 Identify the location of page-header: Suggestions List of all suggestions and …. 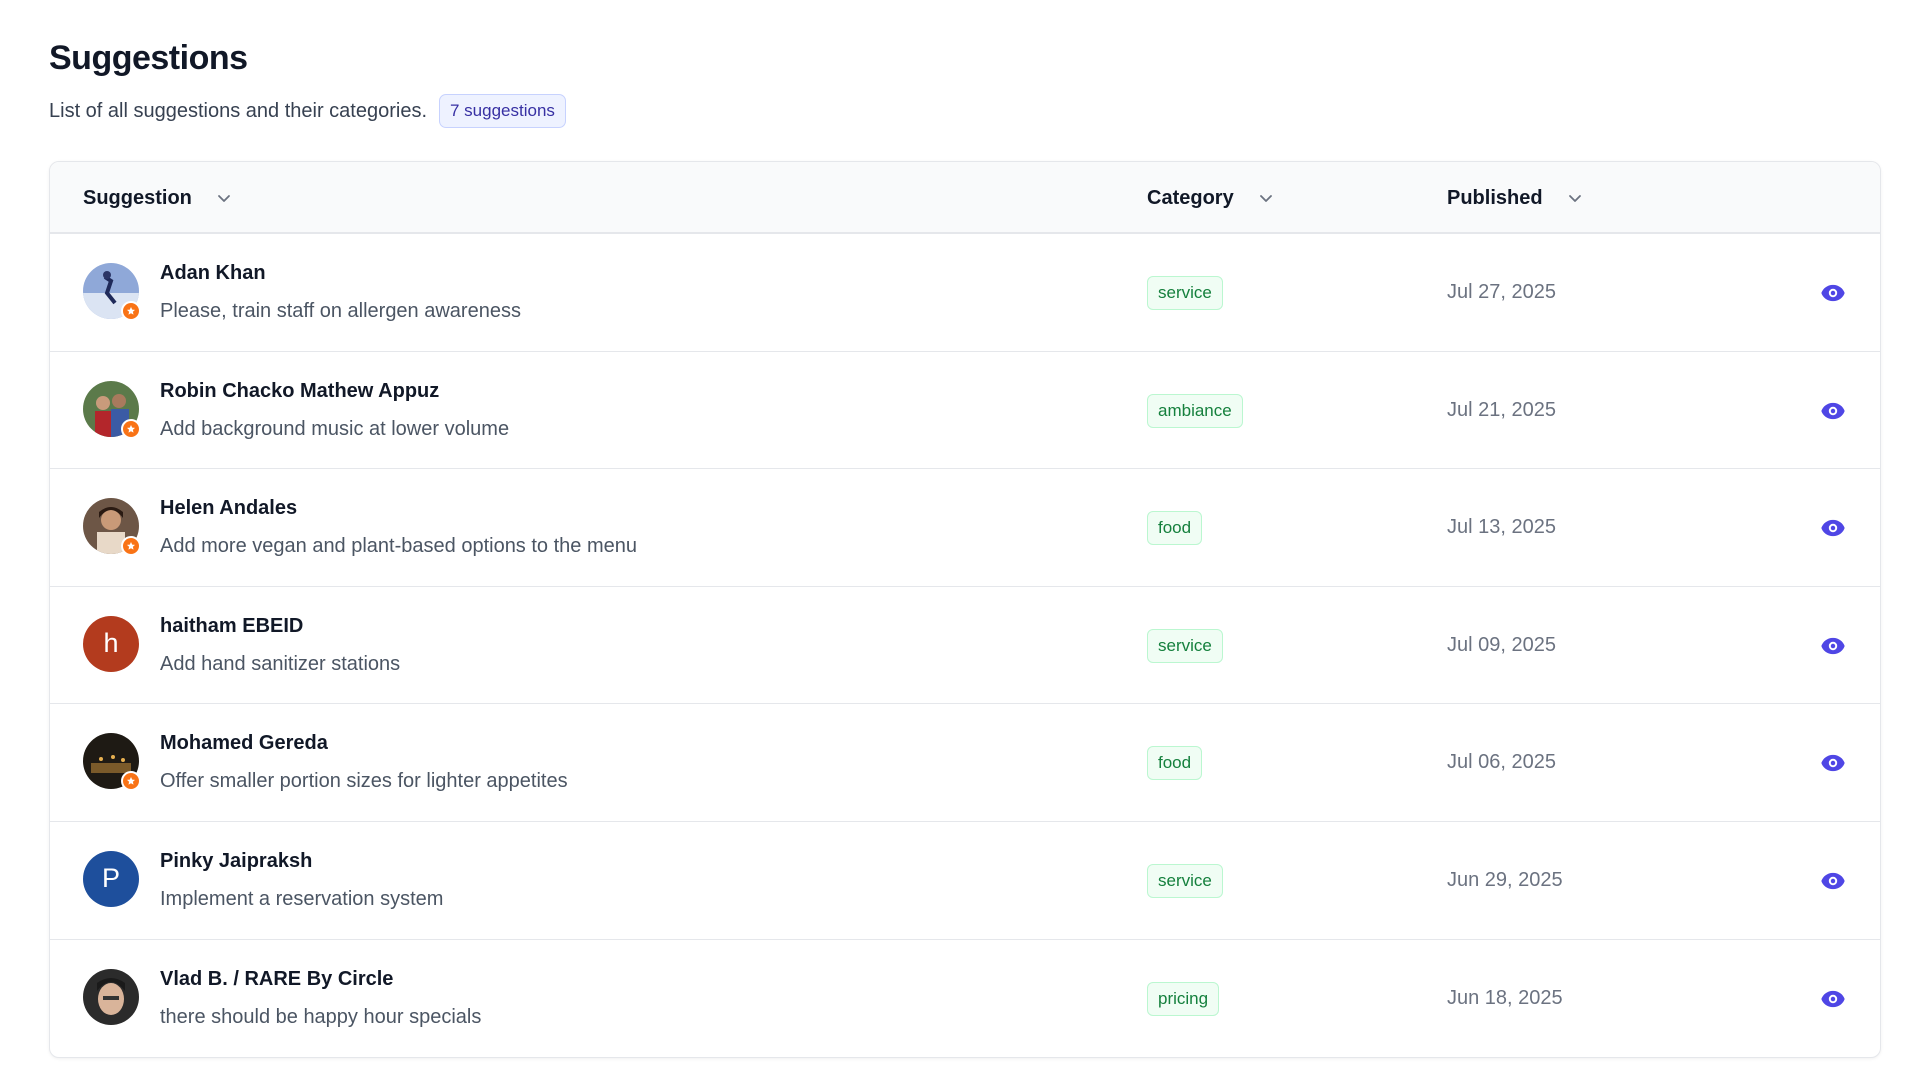
(307, 82).